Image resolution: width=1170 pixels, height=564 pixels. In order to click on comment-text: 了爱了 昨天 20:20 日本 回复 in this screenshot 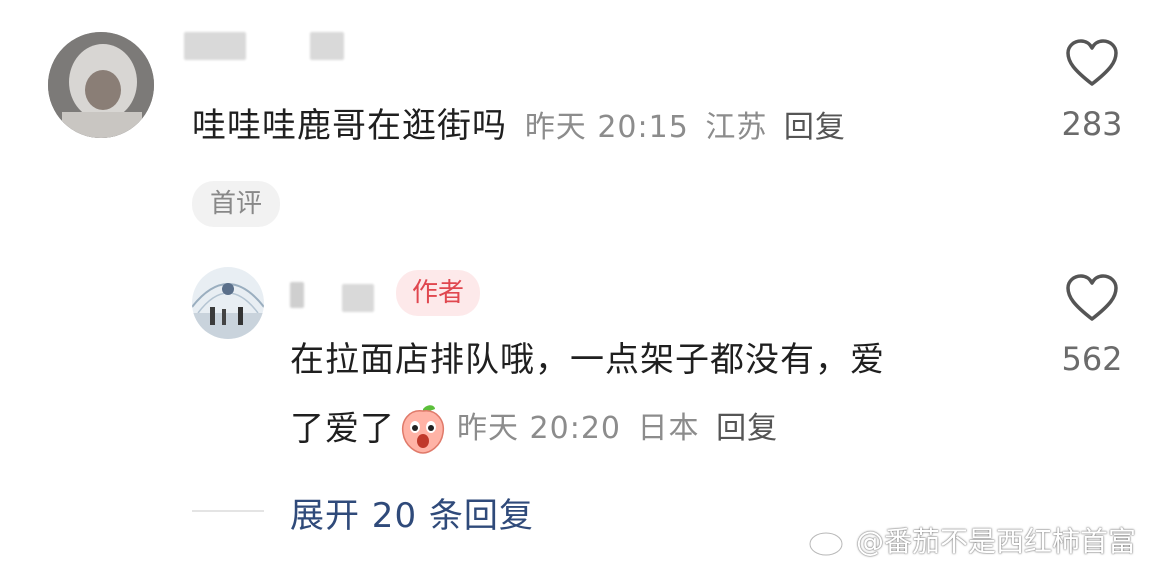, I will do `click(534, 429)`.